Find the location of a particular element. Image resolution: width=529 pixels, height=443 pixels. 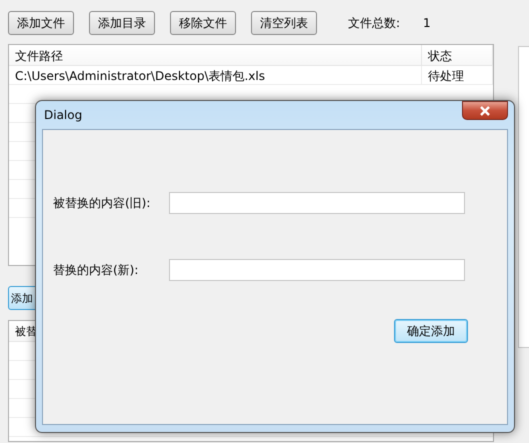

column-header: 文件路径 is located at coordinates (215, 55).